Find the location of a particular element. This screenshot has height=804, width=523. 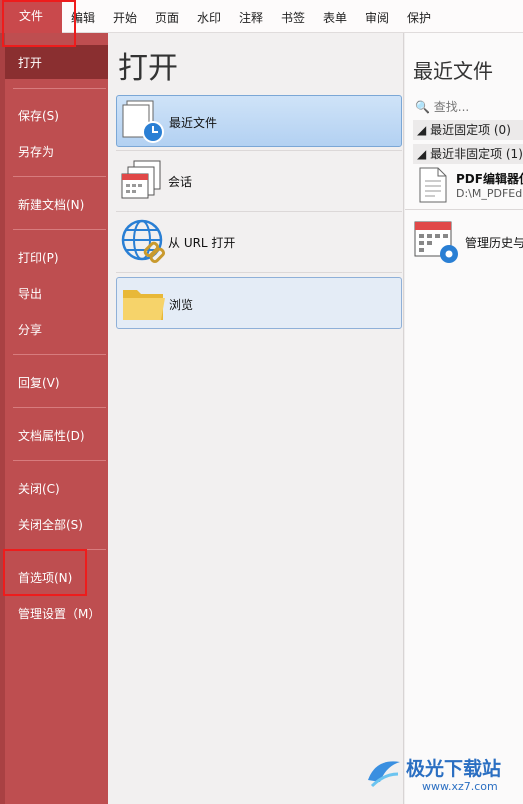

tab-file: 文件 is located at coordinates (31, 16).